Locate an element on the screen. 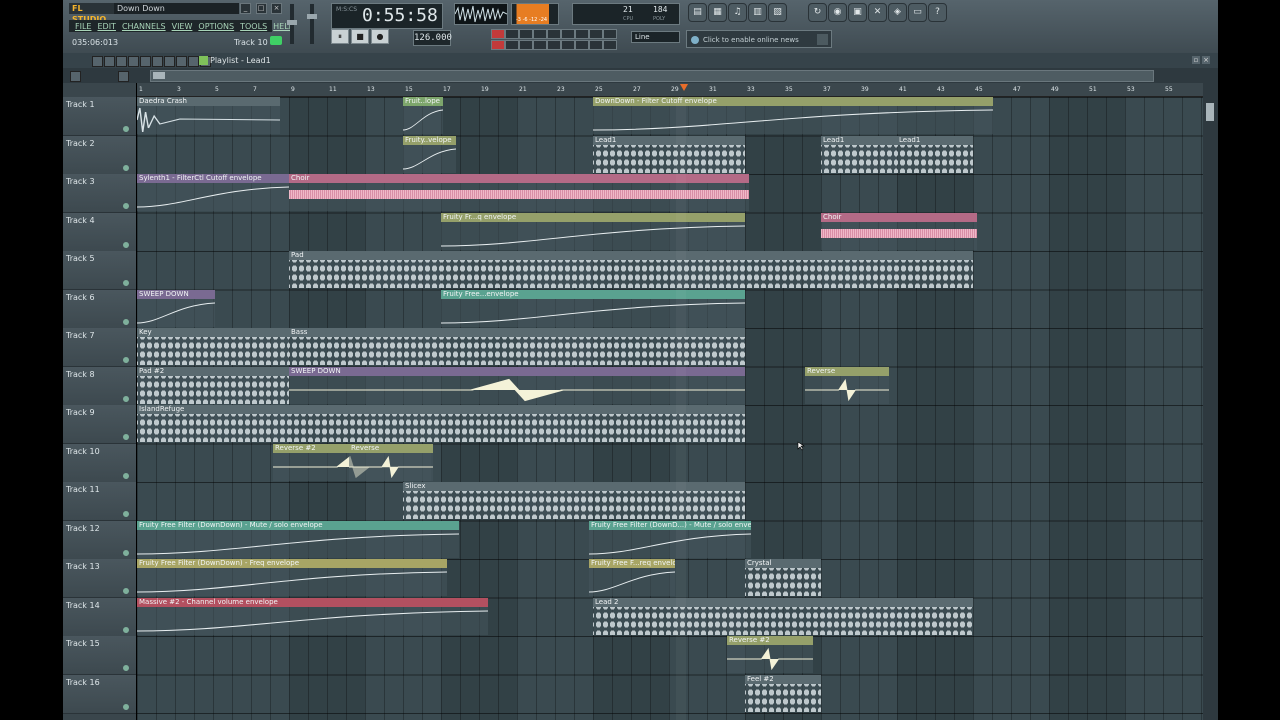 Image resolution: width=1280 pixels, height=720 pixels. draw-tool-icon is located at coordinates (97, 61).